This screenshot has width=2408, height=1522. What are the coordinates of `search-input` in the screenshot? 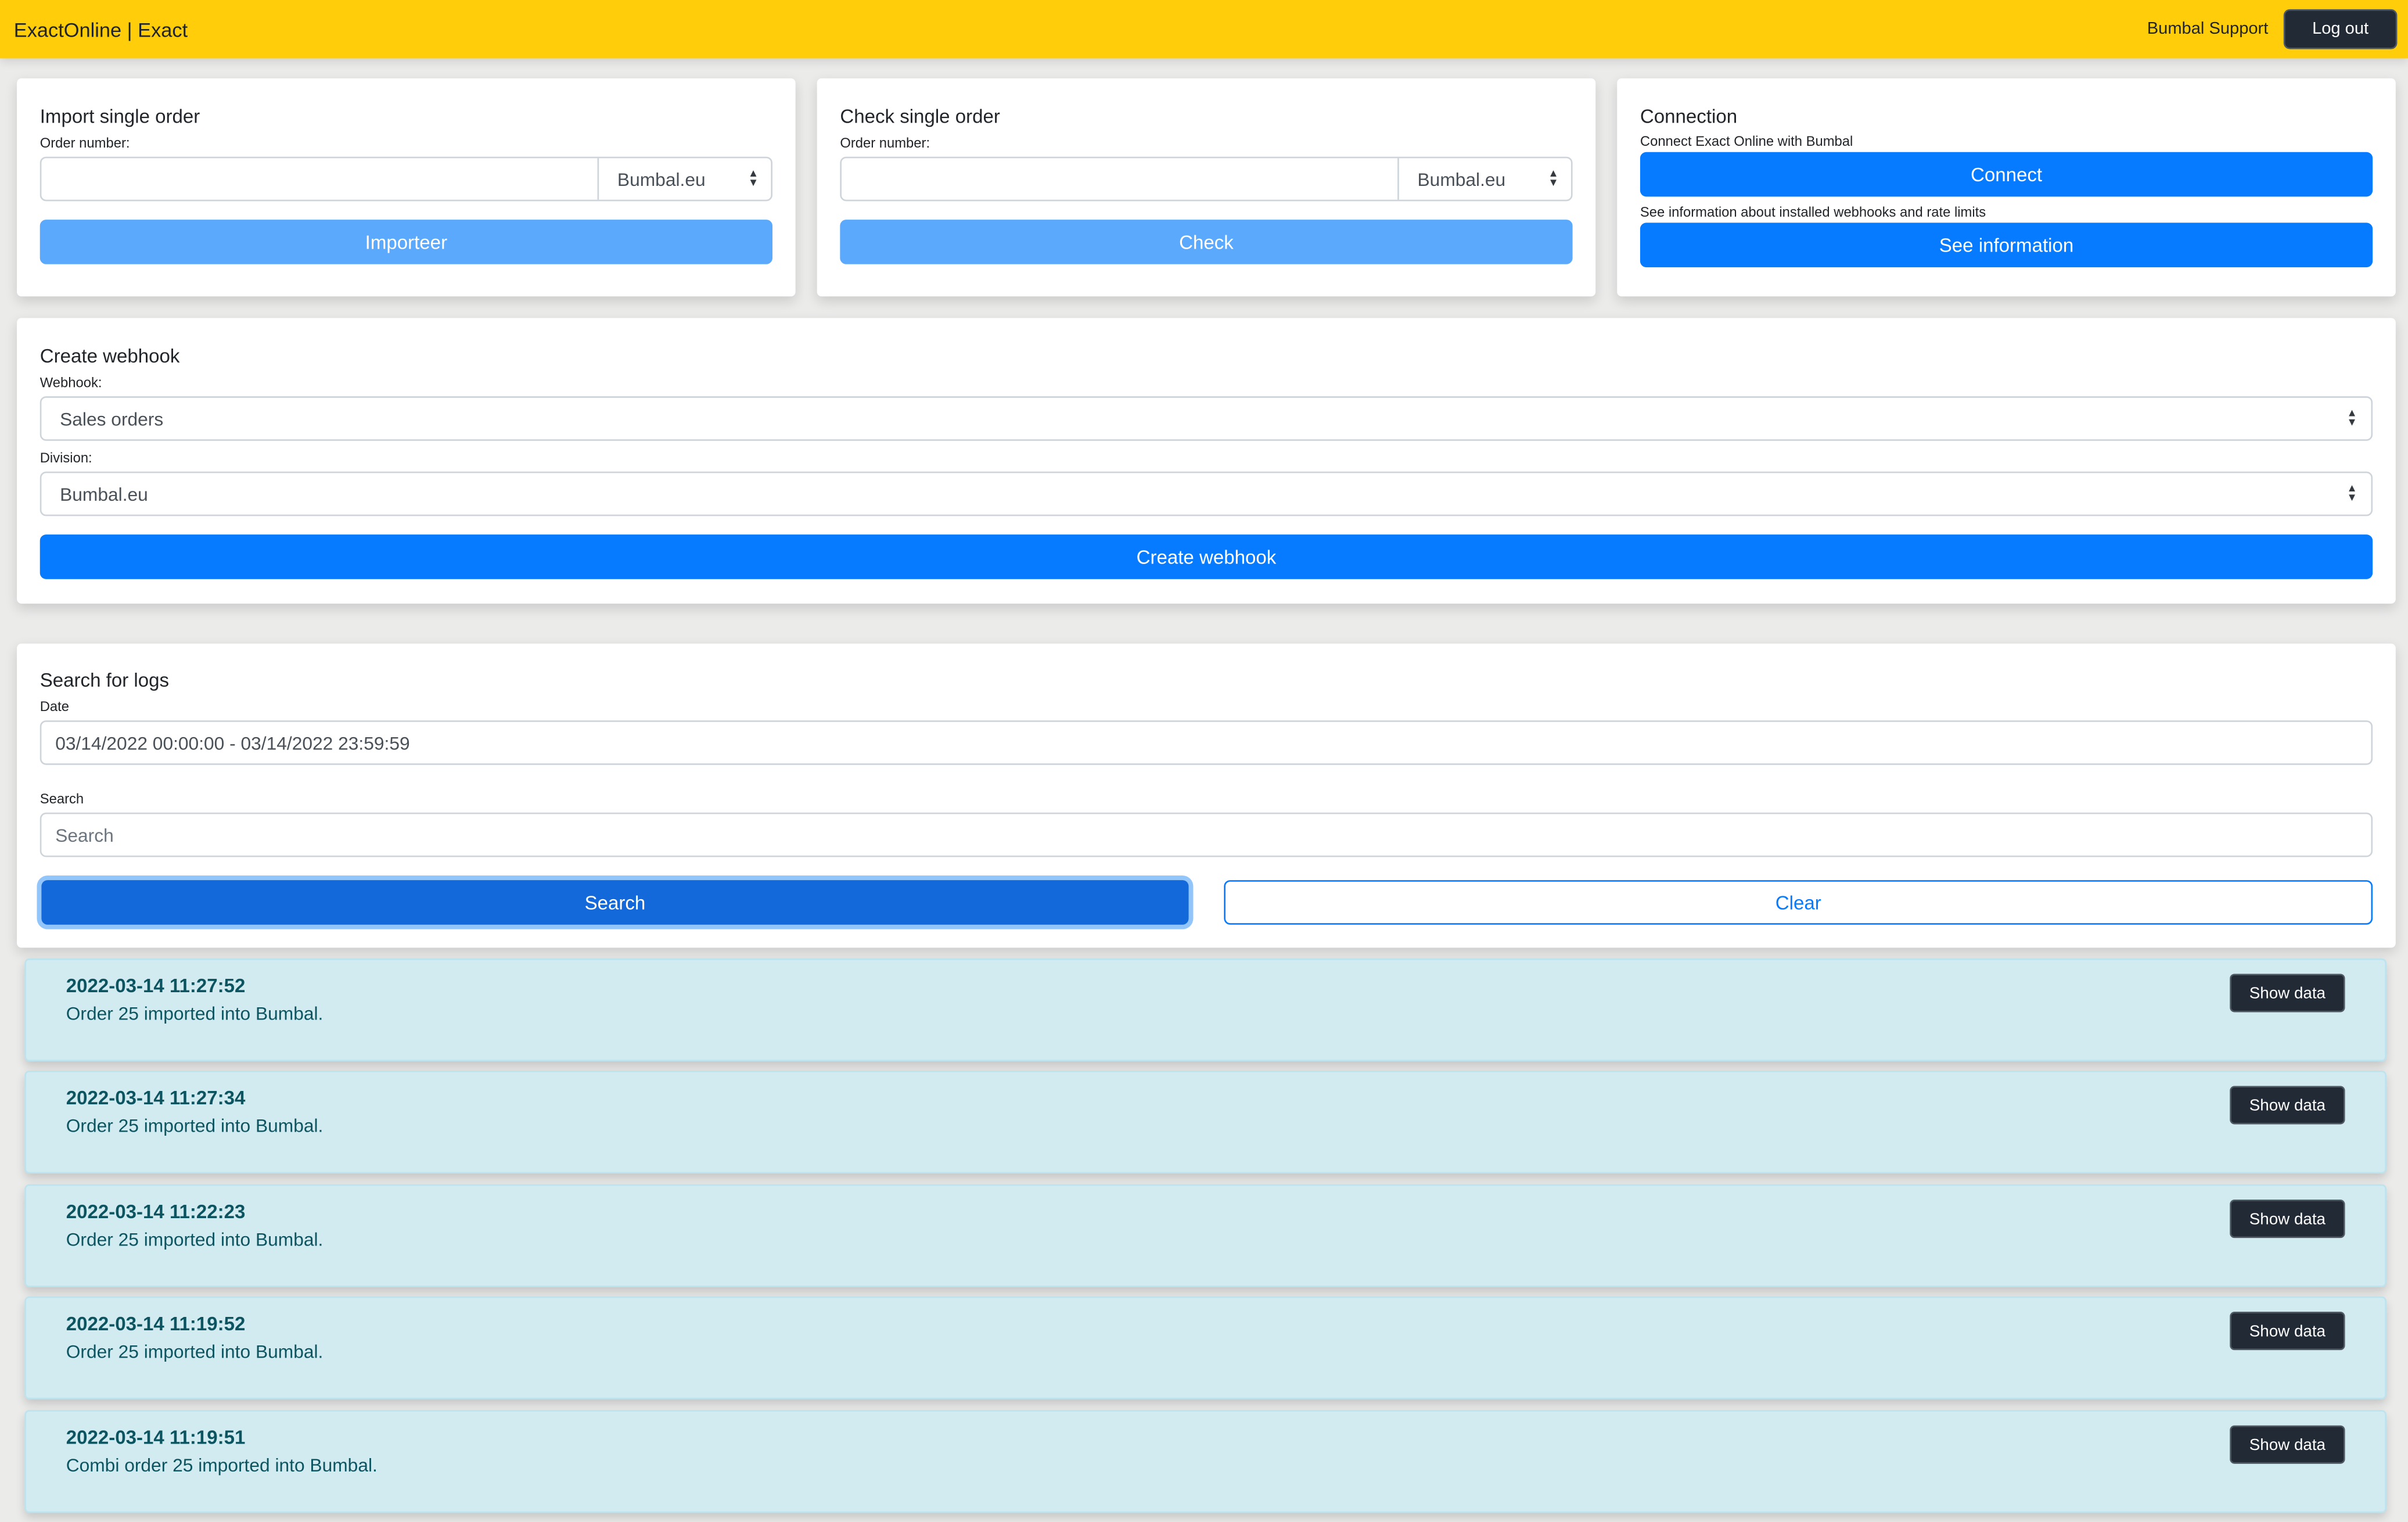 It's located at (1206, 834).